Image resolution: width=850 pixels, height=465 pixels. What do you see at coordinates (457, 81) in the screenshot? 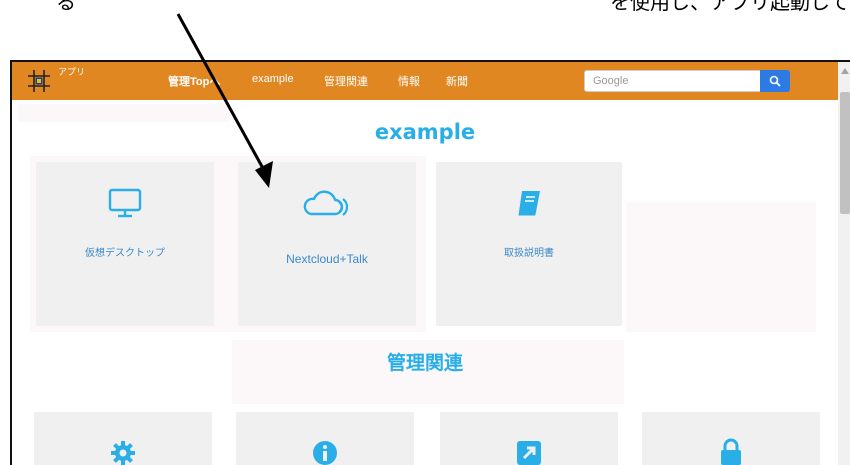
I see `nav-item-news: 新聞` at bounding box center [457, 81].